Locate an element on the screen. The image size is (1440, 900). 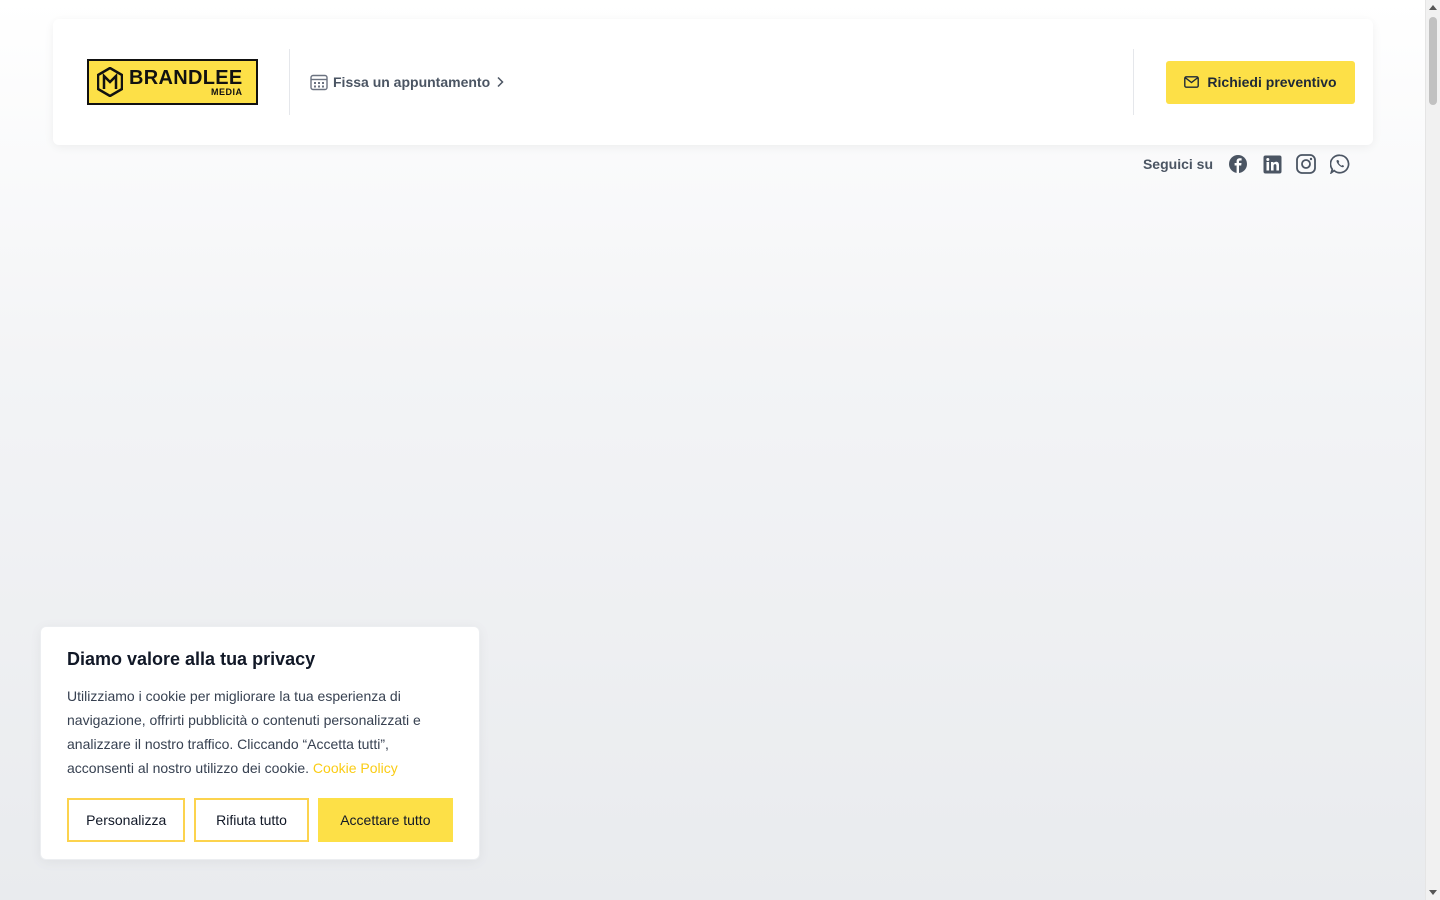
logo-text: BRANDLEE MEDIA is located at coordinates (186, 82).